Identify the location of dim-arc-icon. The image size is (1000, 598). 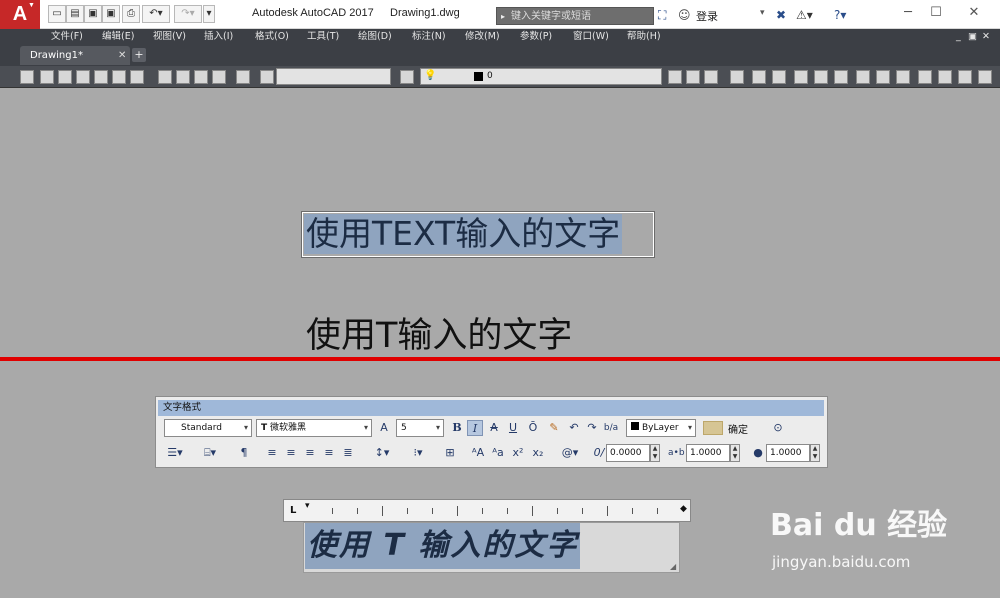
(779, 77).